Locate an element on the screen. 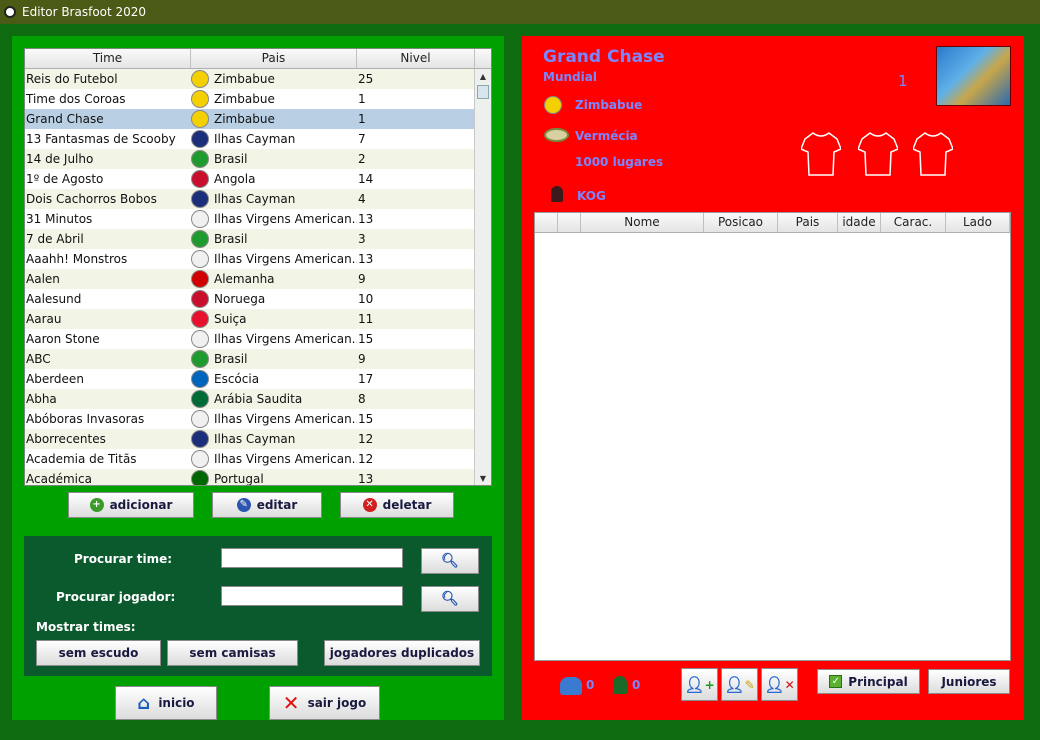 The image size is (1040, 740). column-header-lado: Lado is located at coordinates (978, 222).